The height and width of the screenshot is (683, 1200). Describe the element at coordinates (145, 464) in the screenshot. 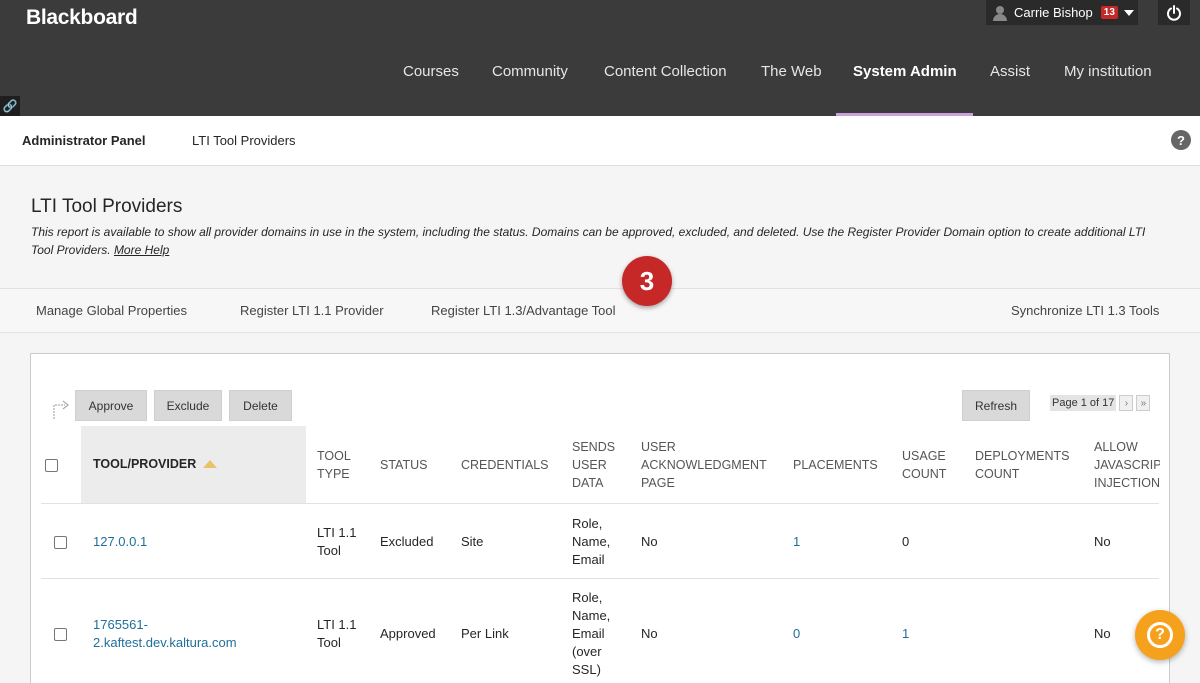

I see `column-header-label: TOOL/PROVIDER` at that location.